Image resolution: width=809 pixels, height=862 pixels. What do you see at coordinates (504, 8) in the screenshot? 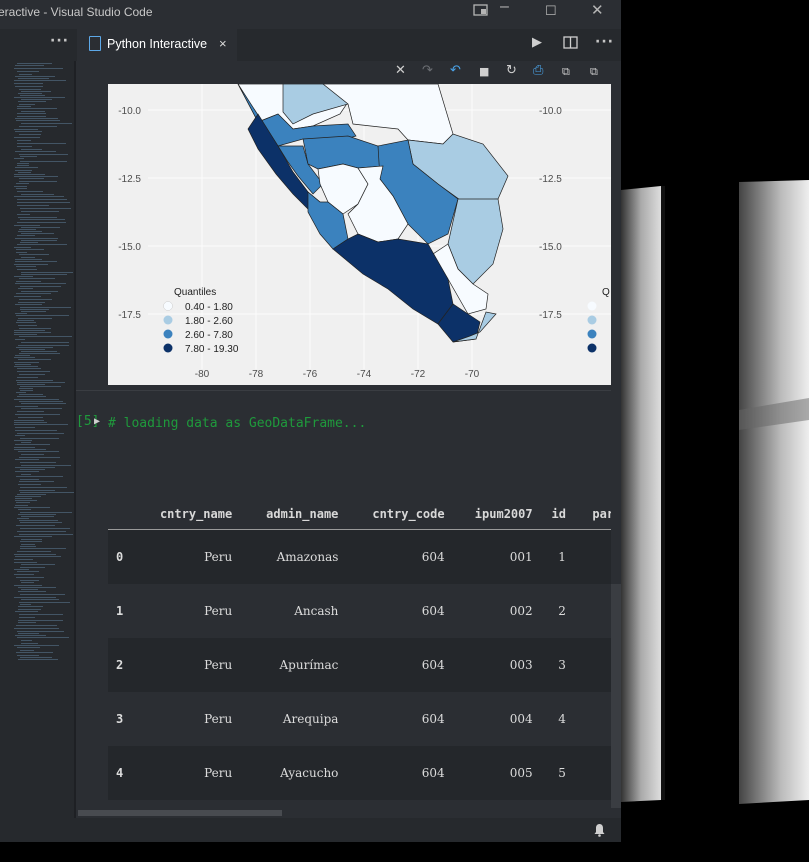
I see `minimize-icon: –` at bounding box center [504, 8].